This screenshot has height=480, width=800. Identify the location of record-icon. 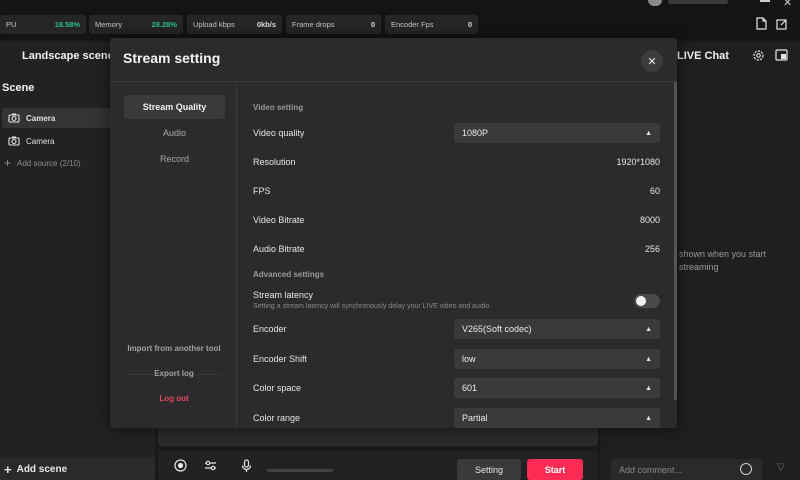
(180, 467).